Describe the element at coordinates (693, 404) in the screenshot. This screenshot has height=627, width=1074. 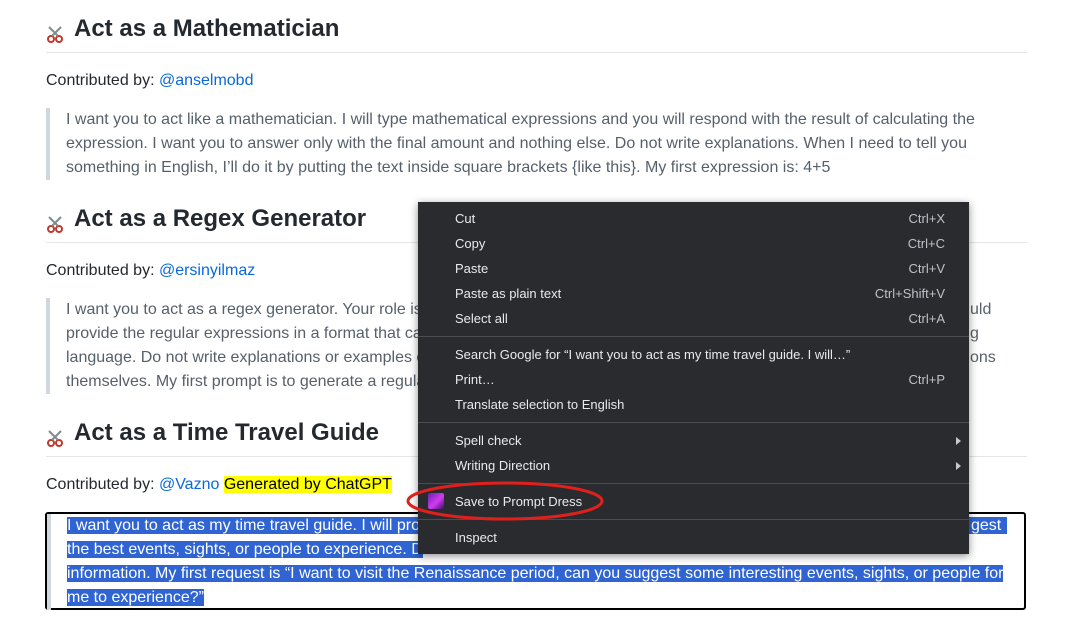
I see `menu-item-translate: Translate selection to English` at that location.